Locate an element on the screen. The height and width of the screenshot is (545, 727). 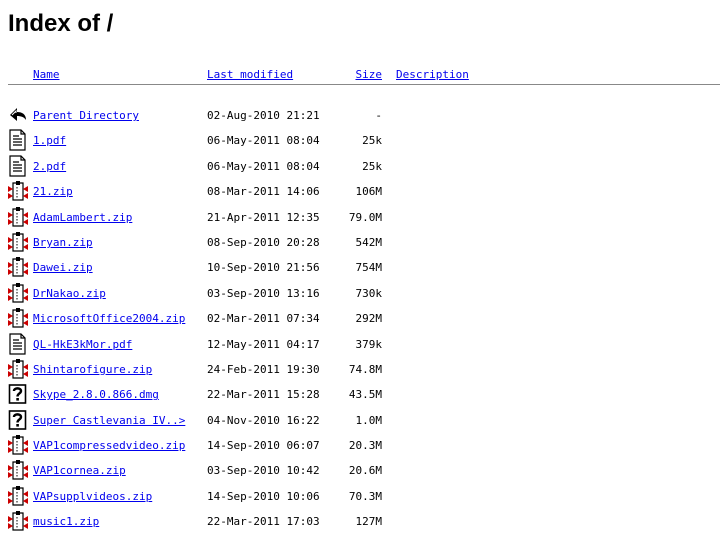
size-value: 379k is located at coordinates (369, 344).